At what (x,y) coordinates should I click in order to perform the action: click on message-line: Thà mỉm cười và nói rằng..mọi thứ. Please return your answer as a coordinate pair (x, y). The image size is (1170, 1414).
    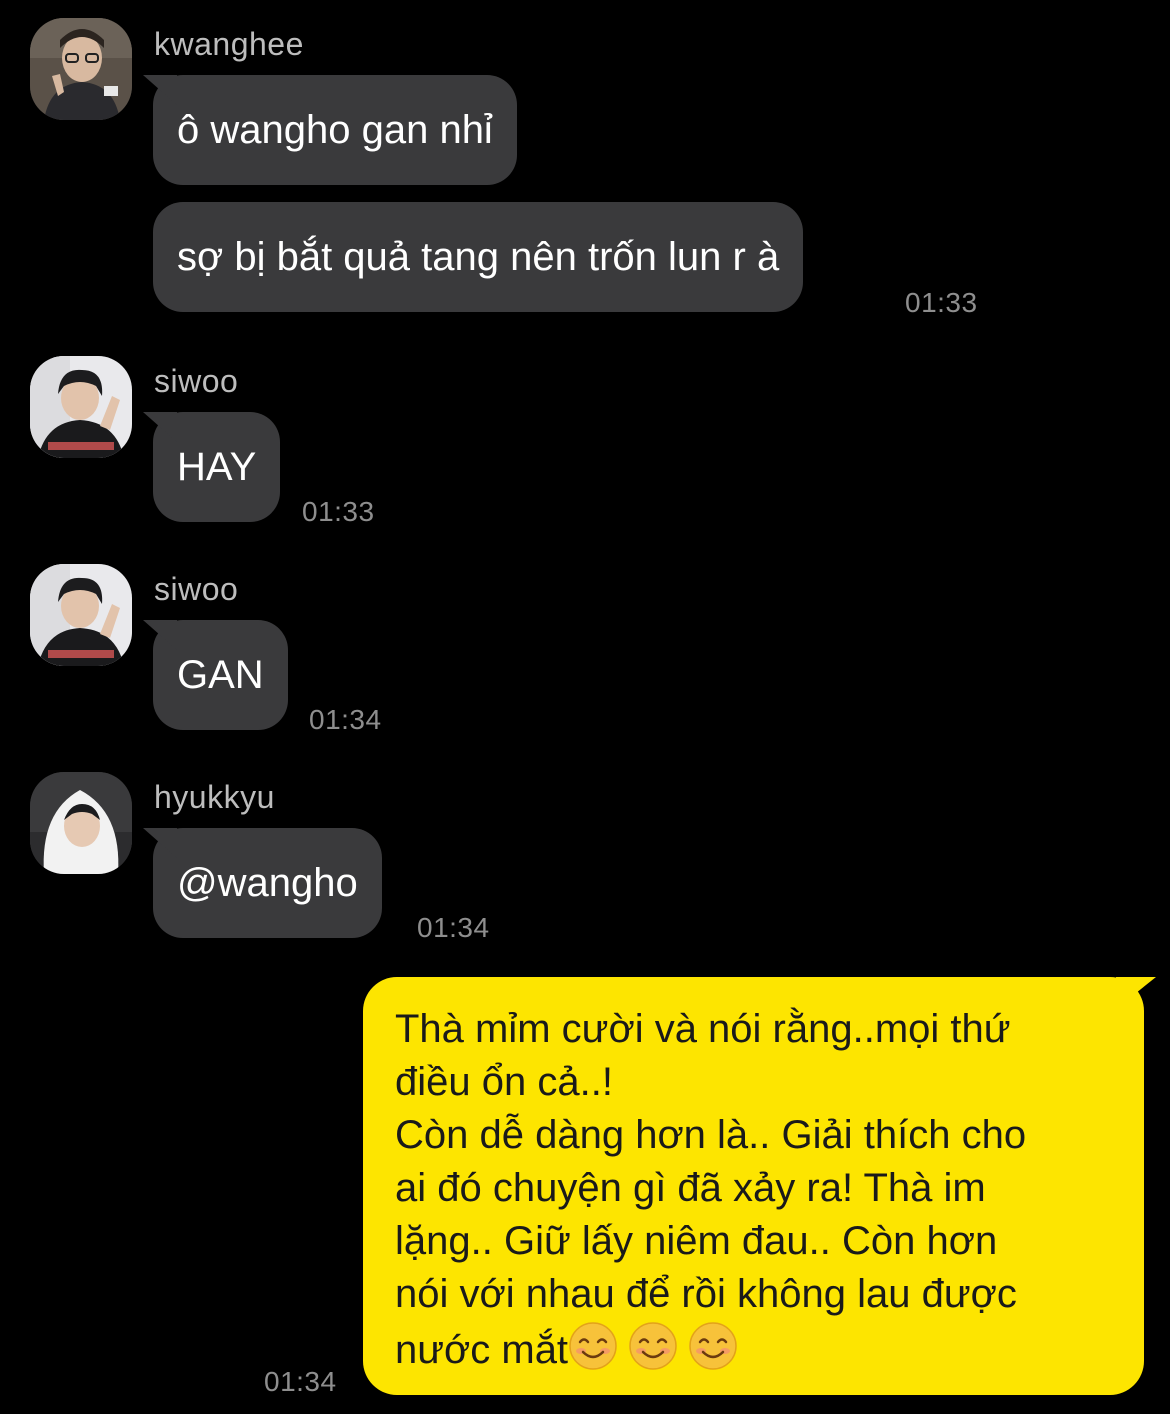
    Looking at the image, I should click on (703, 1029).